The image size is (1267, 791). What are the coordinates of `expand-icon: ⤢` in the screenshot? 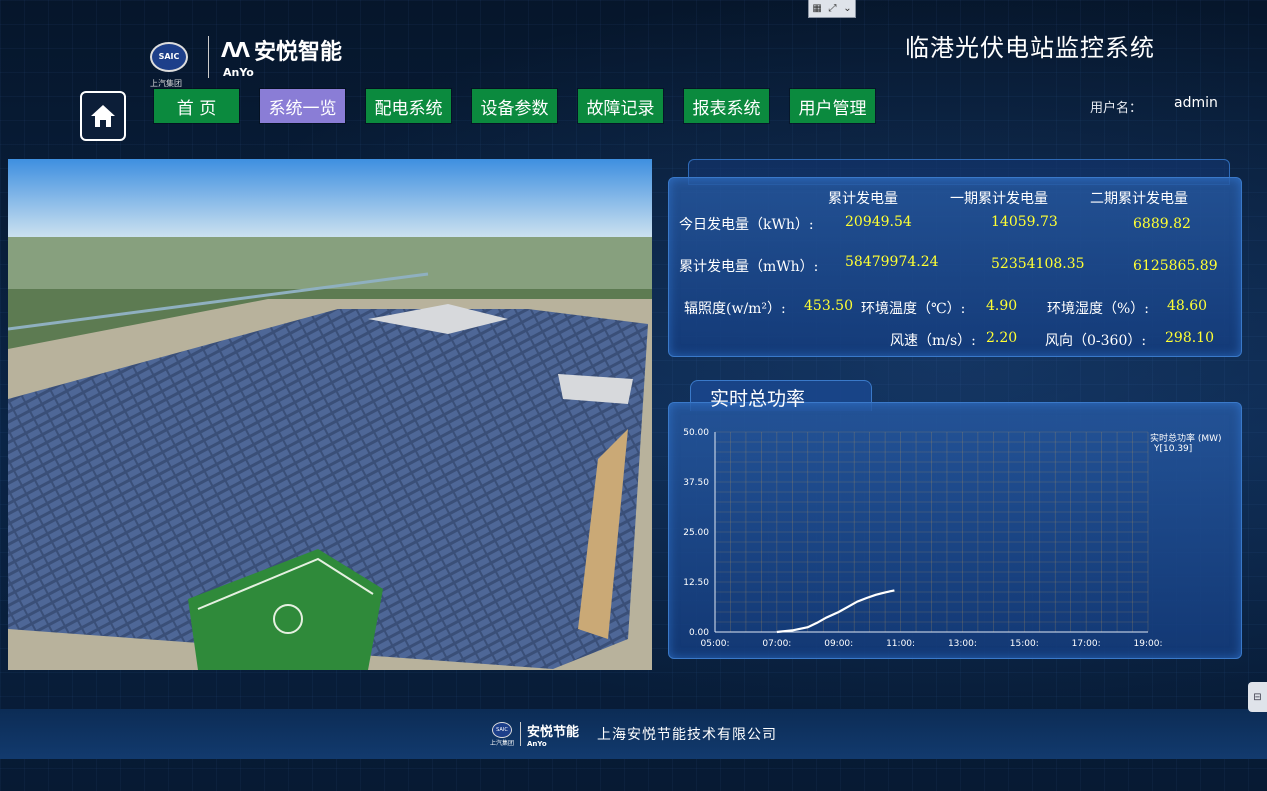 It's located at (832, 8).